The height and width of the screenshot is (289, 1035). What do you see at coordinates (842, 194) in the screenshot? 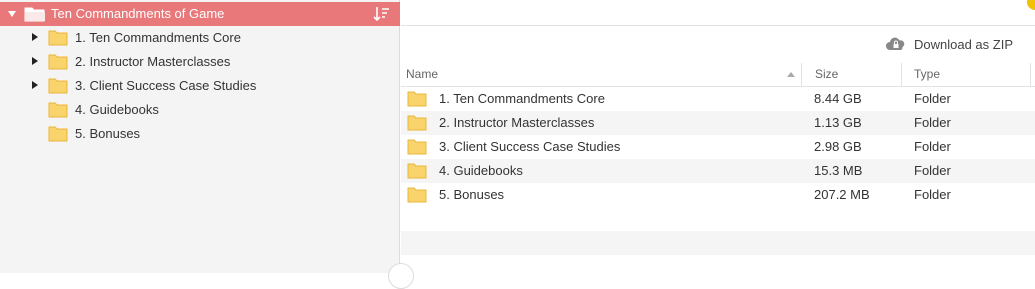
I see `row-size: 207.2 MB` at bounding box center [842, 194].